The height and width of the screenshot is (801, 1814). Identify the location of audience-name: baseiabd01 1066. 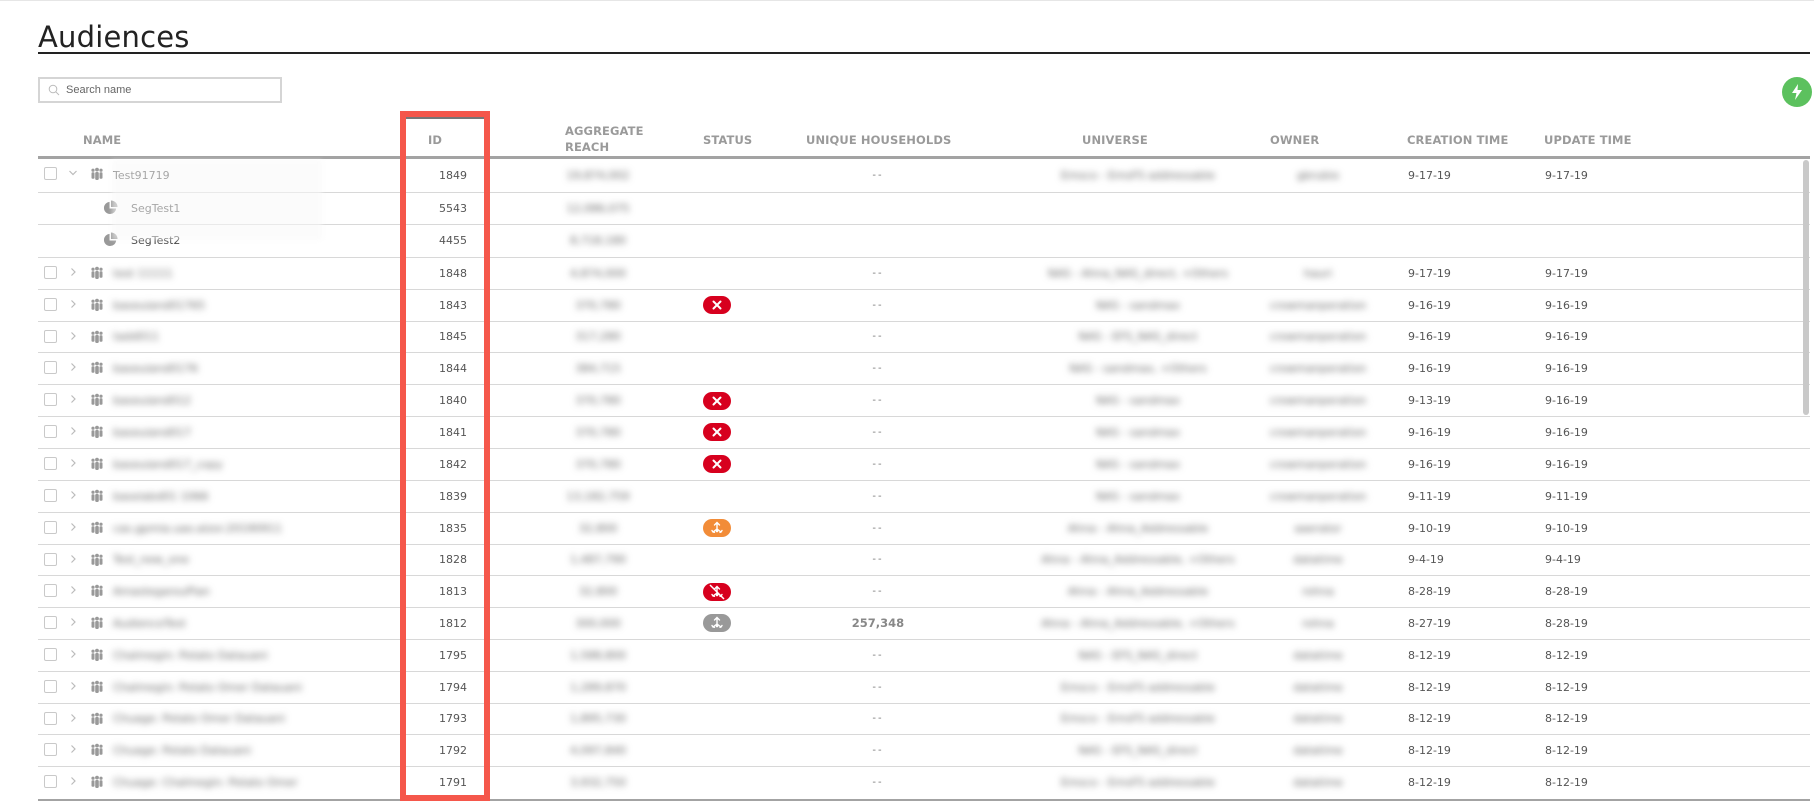
(160, 496).